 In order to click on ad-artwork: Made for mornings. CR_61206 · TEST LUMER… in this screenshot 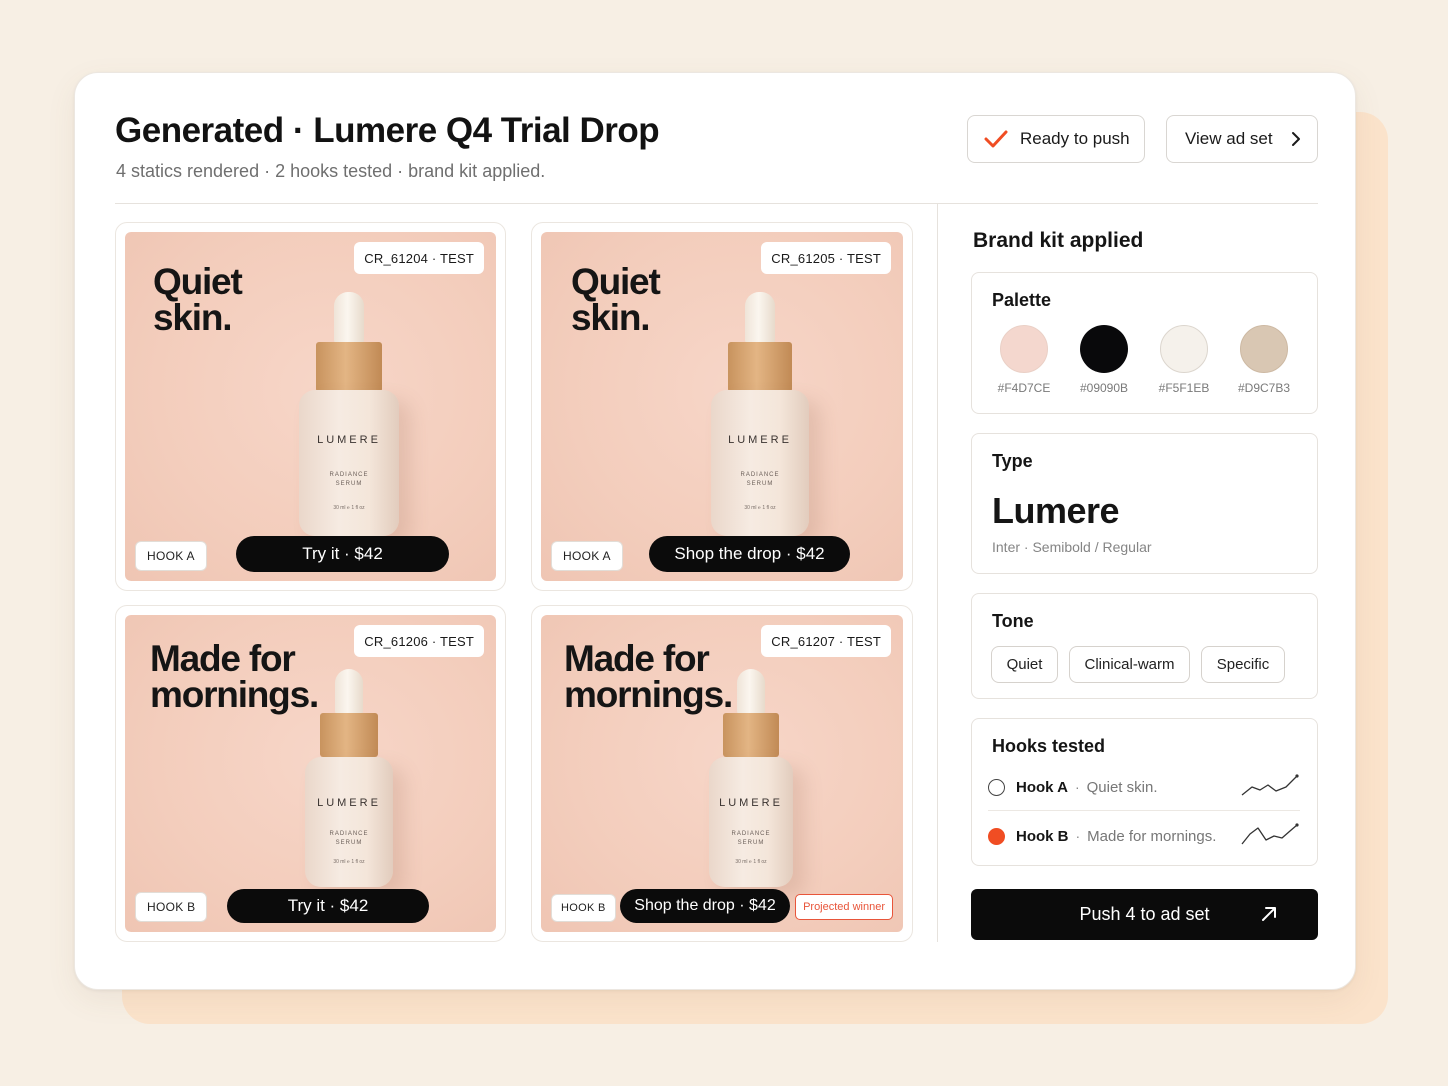, I will do `click(310, 773)`.